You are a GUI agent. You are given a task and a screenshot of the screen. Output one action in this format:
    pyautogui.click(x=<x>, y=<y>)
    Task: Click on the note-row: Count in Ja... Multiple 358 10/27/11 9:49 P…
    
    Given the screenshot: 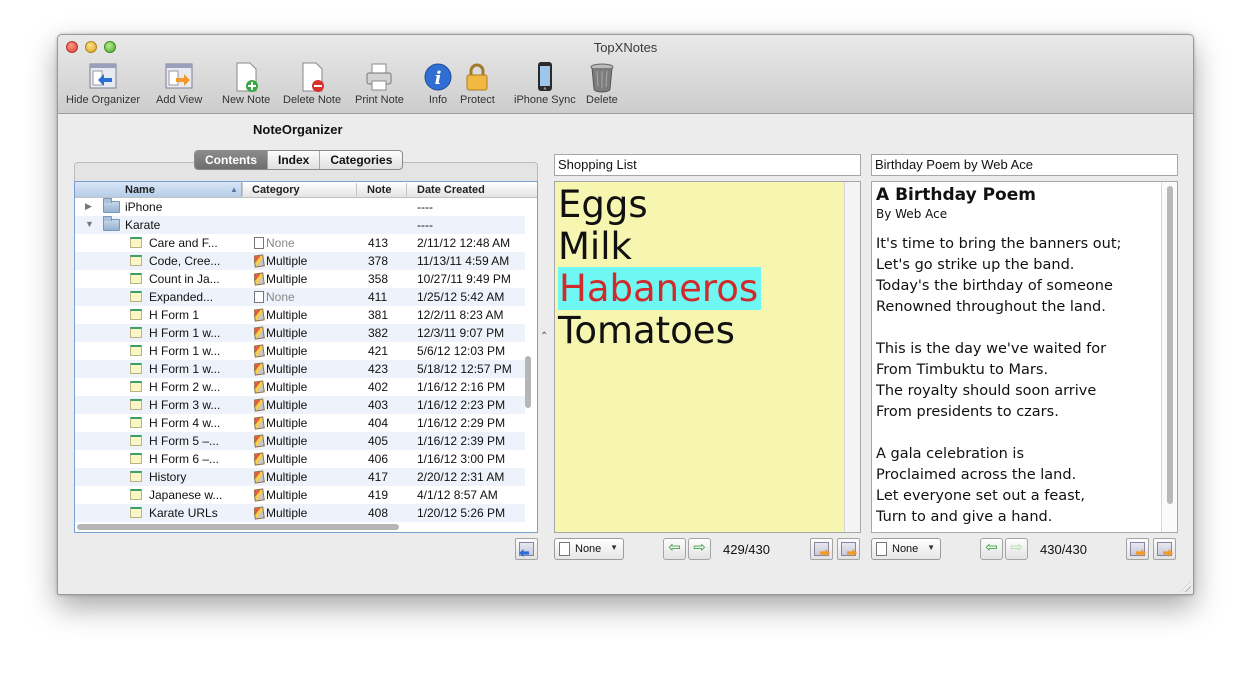 What is the action you would take?
    pyautogui.click(x=300, y=279)
    